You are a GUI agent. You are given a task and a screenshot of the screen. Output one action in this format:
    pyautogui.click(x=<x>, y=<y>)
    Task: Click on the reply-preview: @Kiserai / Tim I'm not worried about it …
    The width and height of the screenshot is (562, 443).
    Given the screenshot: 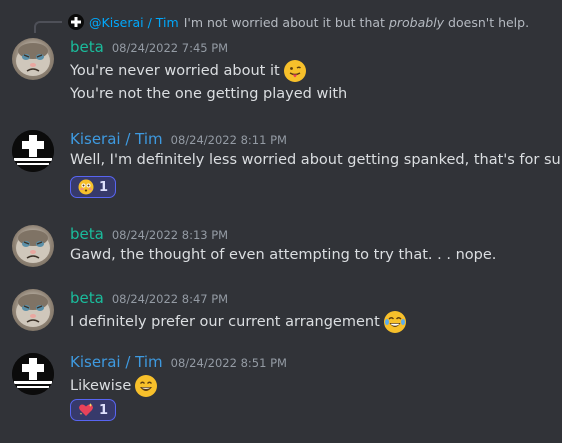 What is the action you would take?
    pyautogui.click(x=298, y=22)
    